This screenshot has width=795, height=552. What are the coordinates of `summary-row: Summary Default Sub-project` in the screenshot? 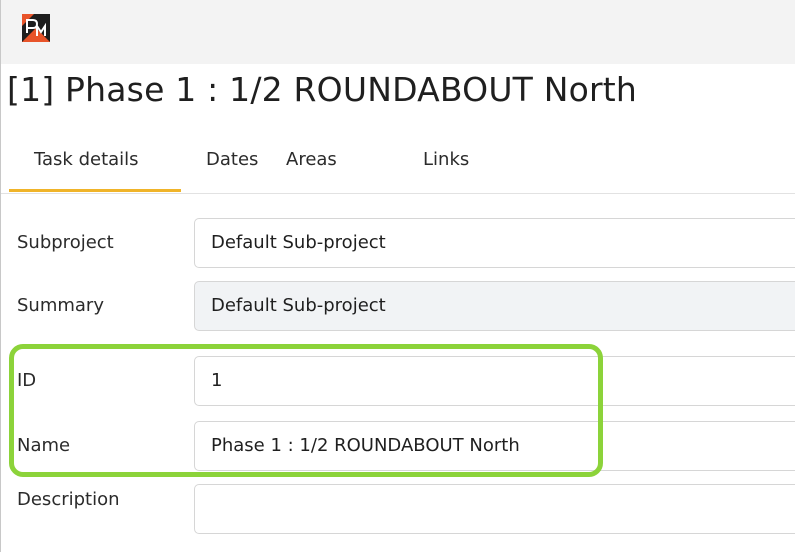 It's located at (398, 306).